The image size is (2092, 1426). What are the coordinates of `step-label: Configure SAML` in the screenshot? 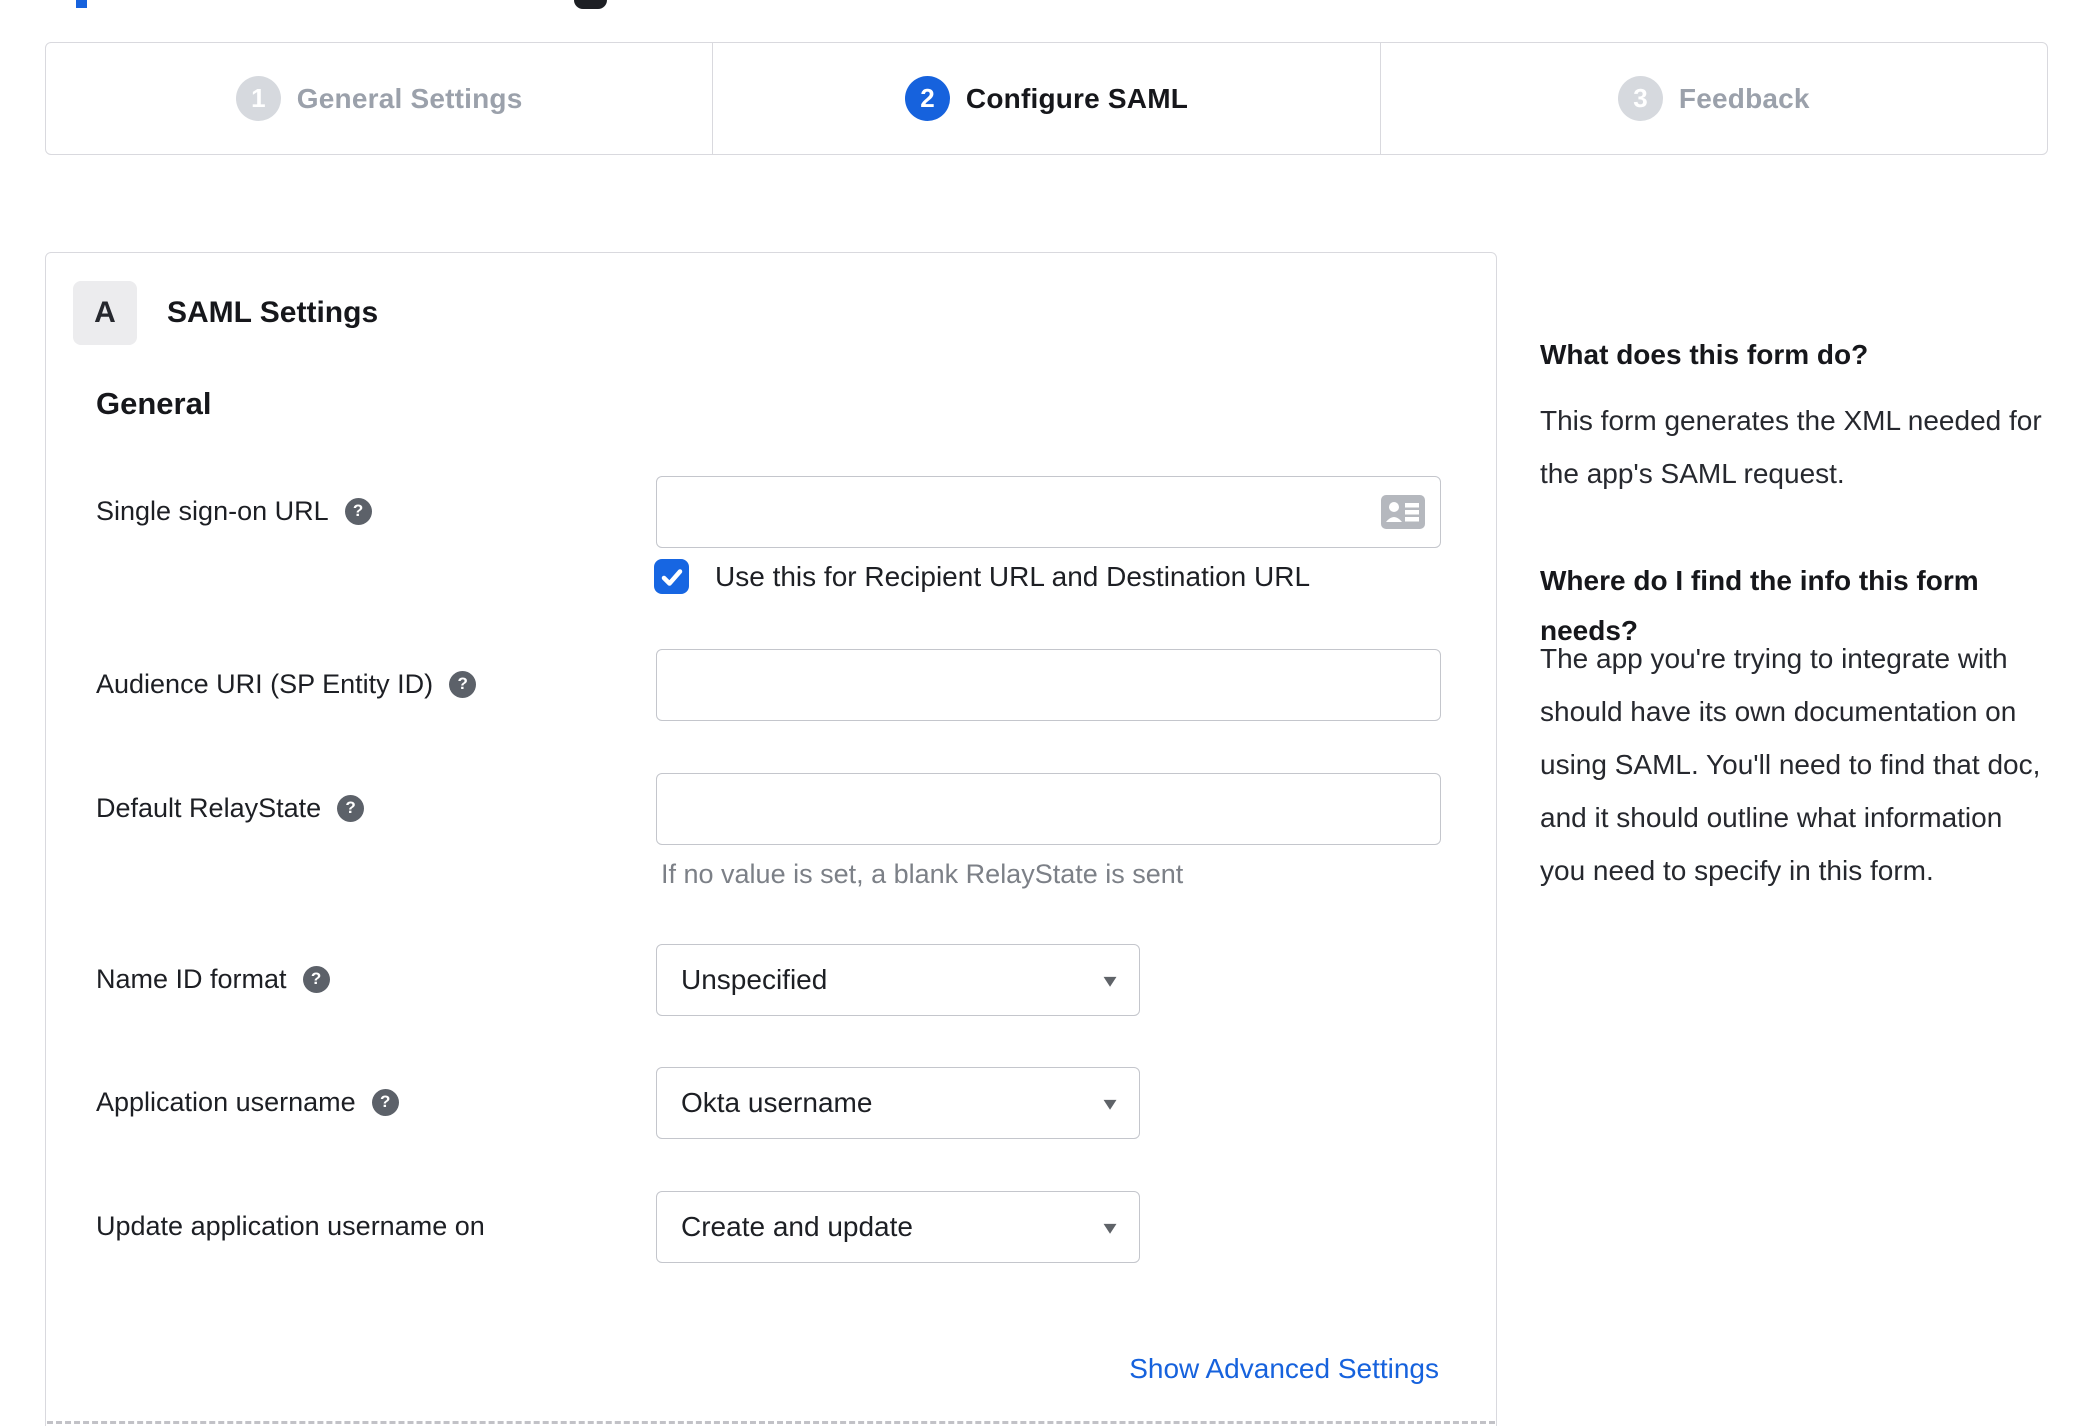 It's located at (1077, 98).